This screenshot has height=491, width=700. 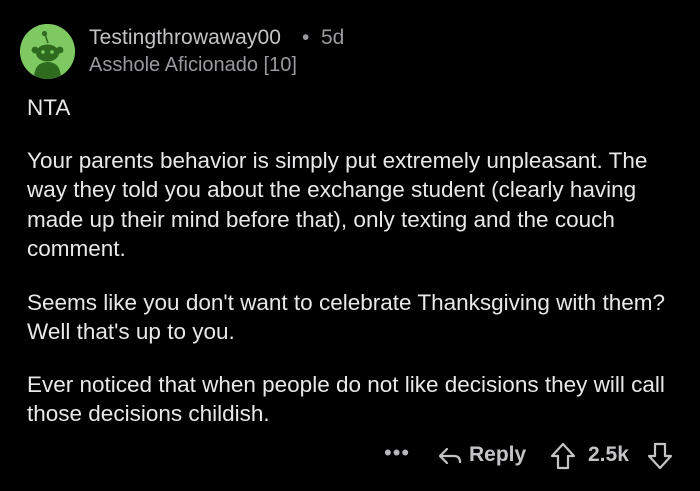 What do you see at coordinates (185, 38) in the screenshot?
I see `comment-author: Testingthrowaway00` at bounding box center [185, 38].